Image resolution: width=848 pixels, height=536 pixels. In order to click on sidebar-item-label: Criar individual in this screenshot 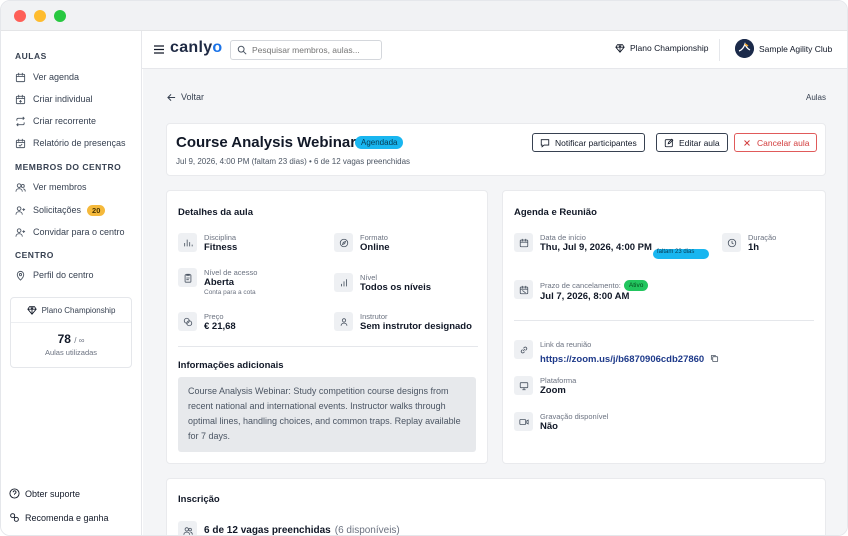, I will do `click(63, 99)`.